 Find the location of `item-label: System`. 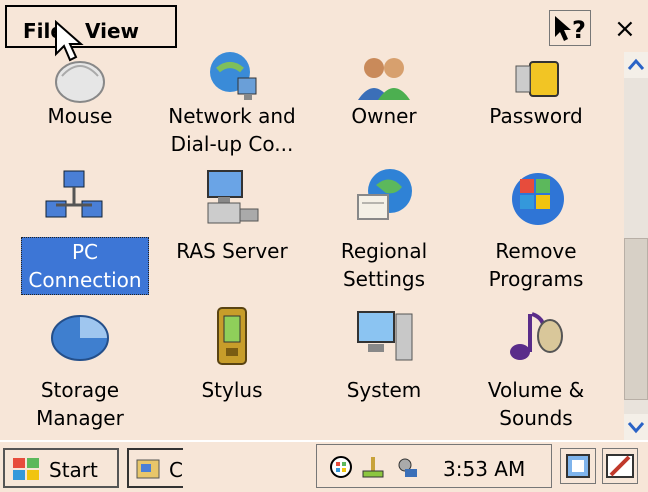

item-label: System is located at coordinates (384, 390).